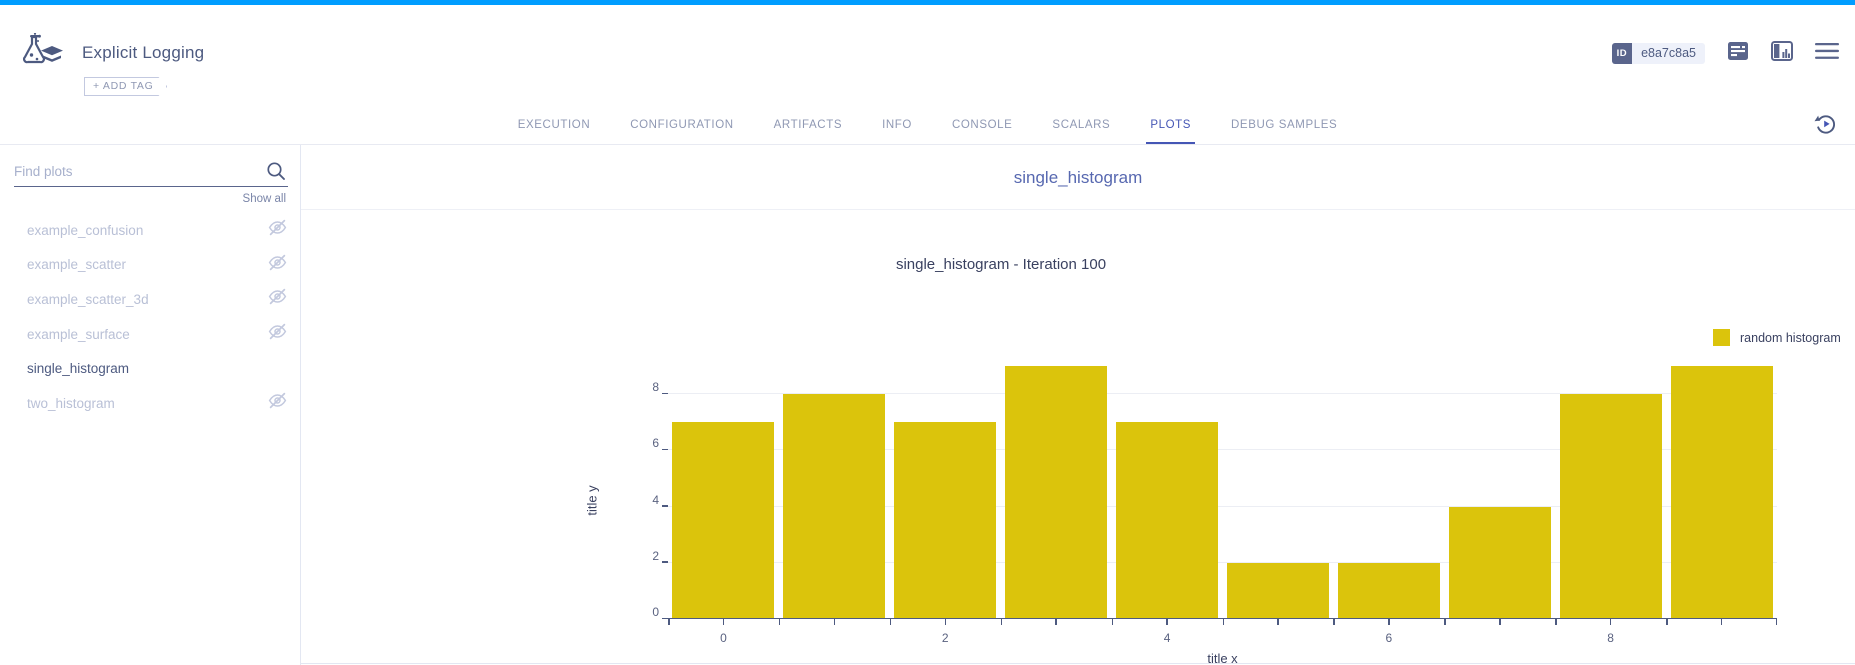 The height and width of the screenshot is (665, 1855). Describe the element at coordinates (132, 171) in the screenshot. I see `search-input` at that location.